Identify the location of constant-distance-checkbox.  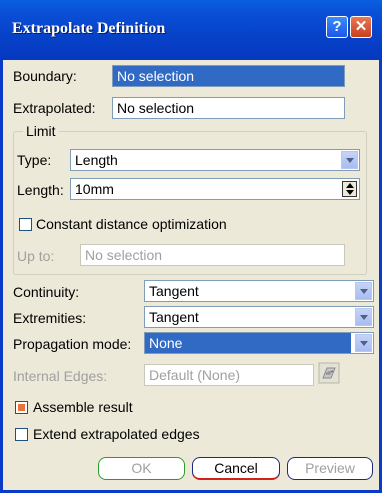
(25, 224).